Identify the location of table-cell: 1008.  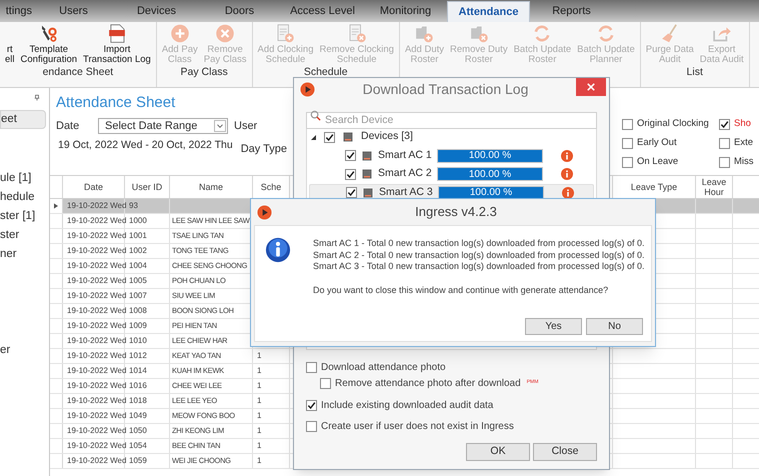
(138, 311).